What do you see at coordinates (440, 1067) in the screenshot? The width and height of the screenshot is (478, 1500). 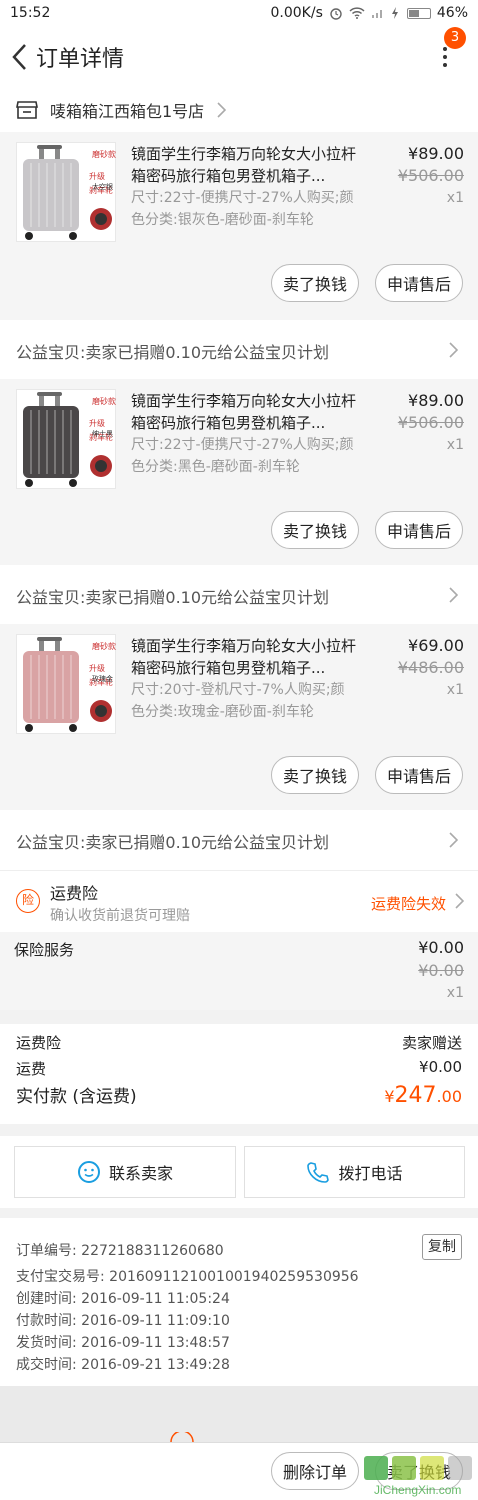 I see `summary-shipping-value: ¥0.00` at bounding box center [440, 1067].